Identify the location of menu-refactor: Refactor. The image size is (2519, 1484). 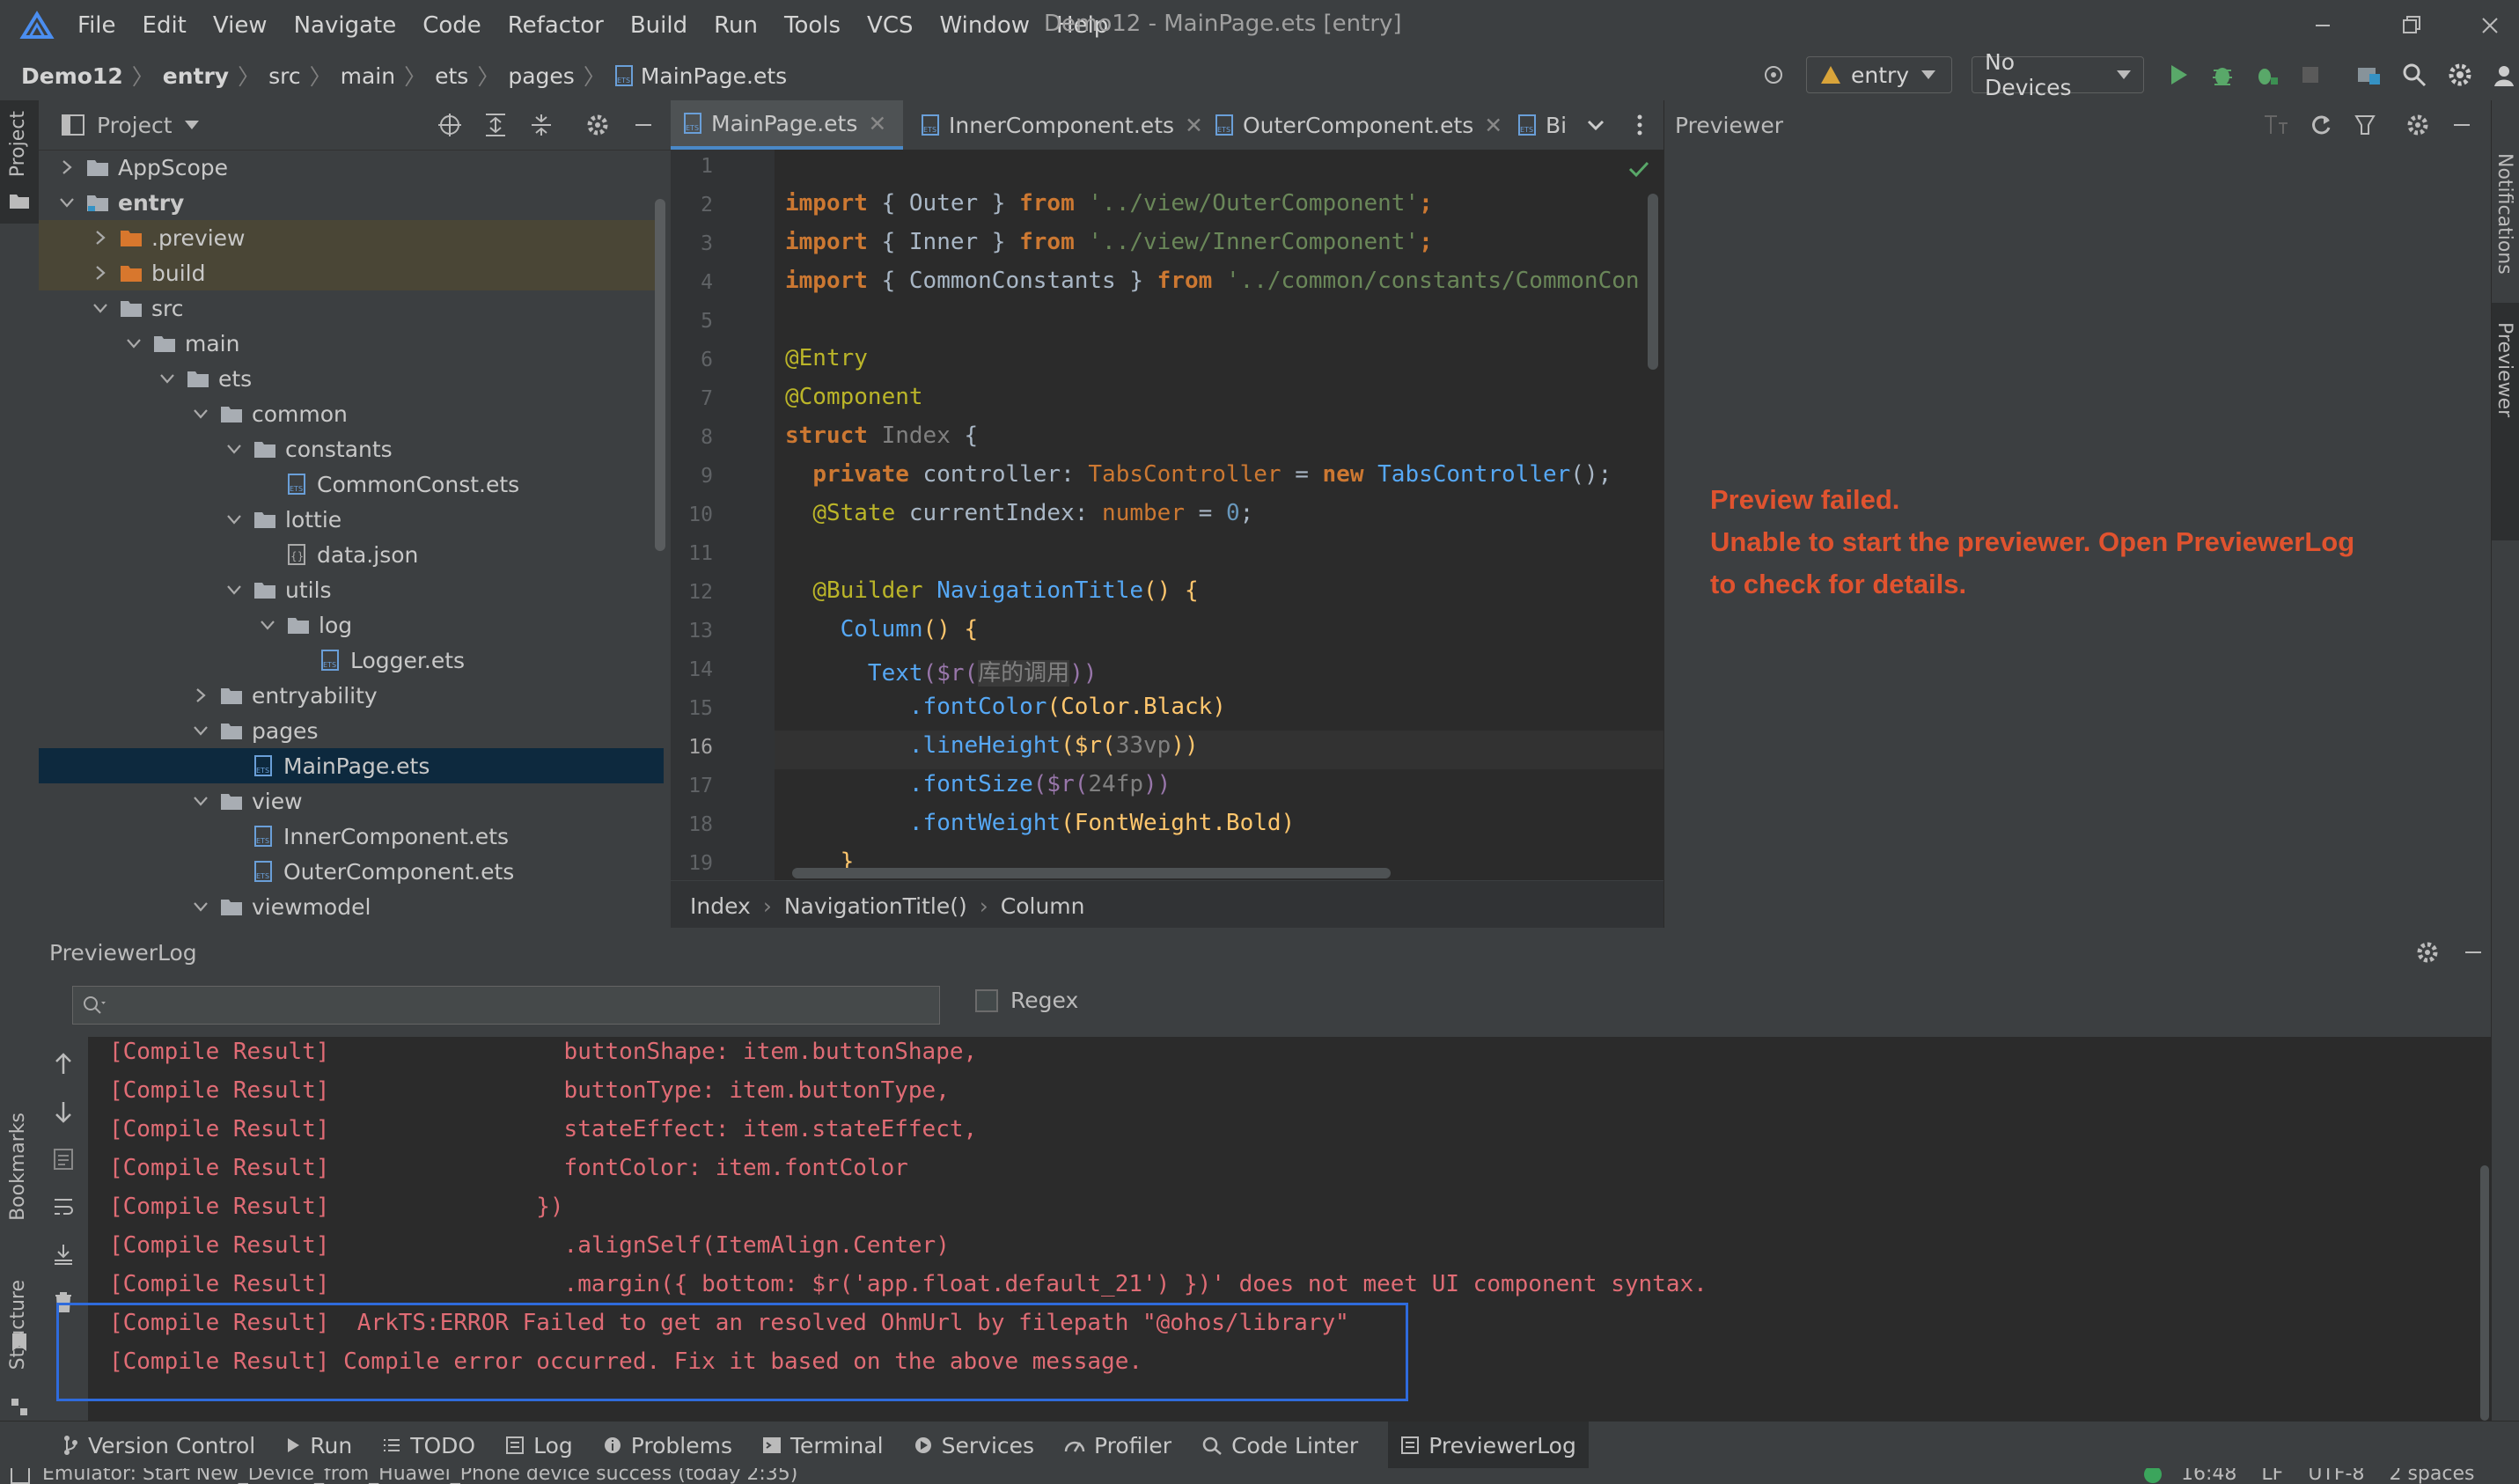
(556, 25).